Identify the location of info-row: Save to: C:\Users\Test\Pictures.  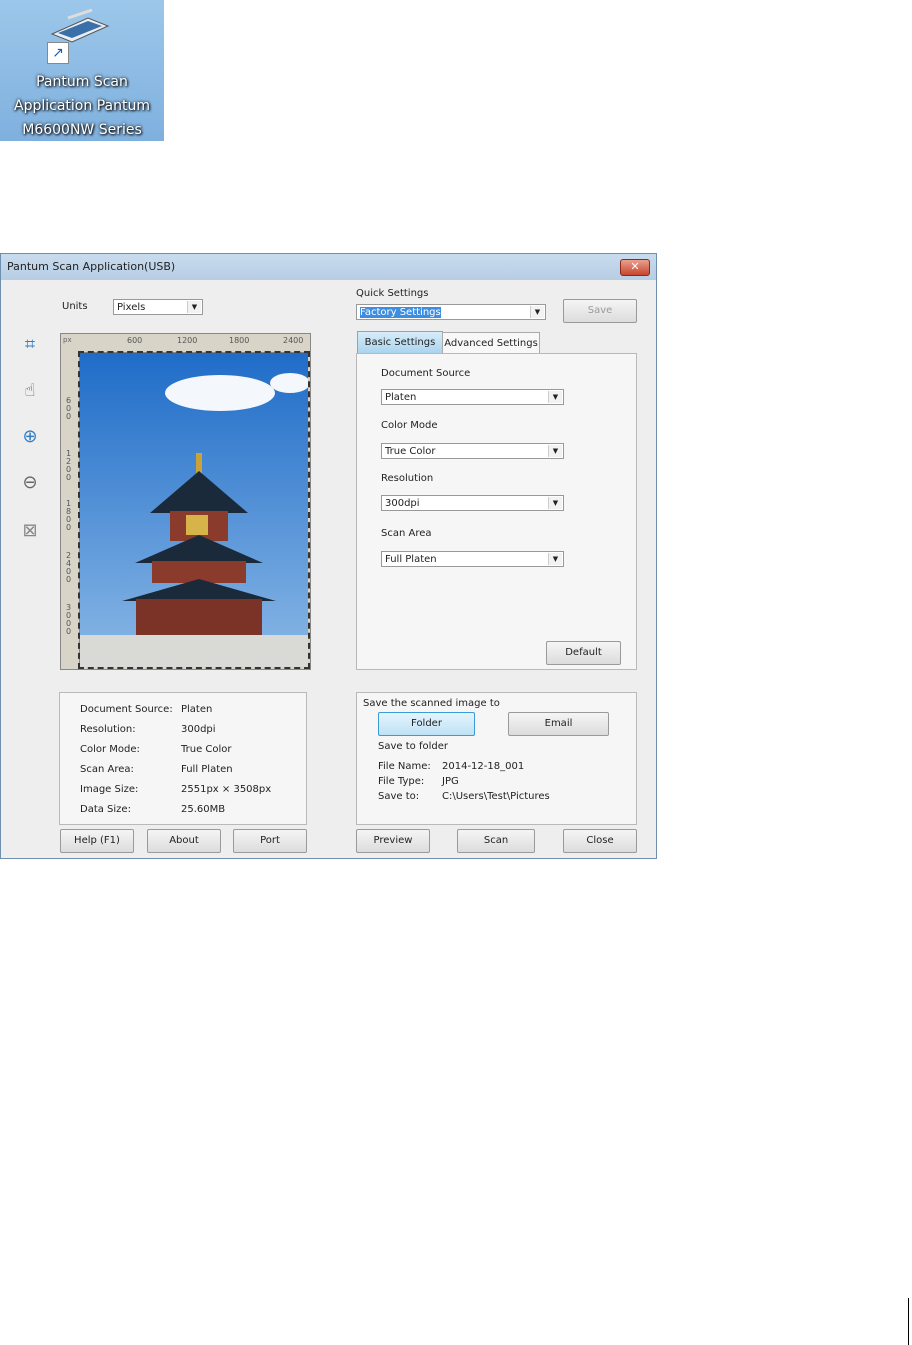
(464, 796).